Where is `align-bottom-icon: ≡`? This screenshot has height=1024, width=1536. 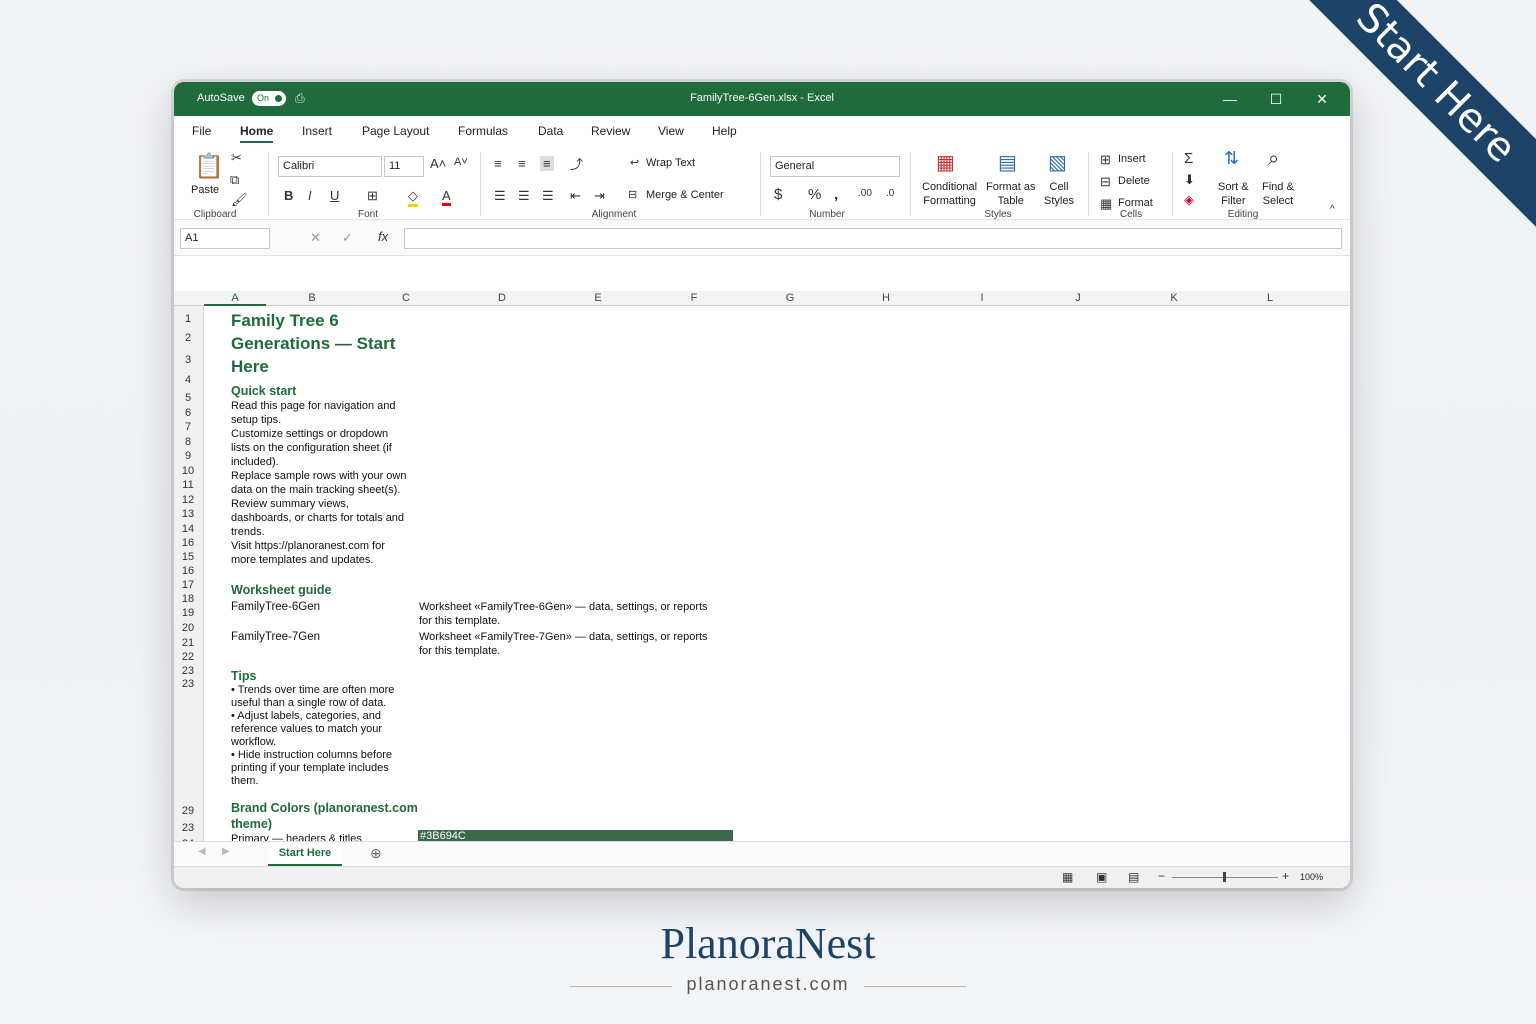
align-bottom-icon: ≡ is located at coordinates (547, 163).